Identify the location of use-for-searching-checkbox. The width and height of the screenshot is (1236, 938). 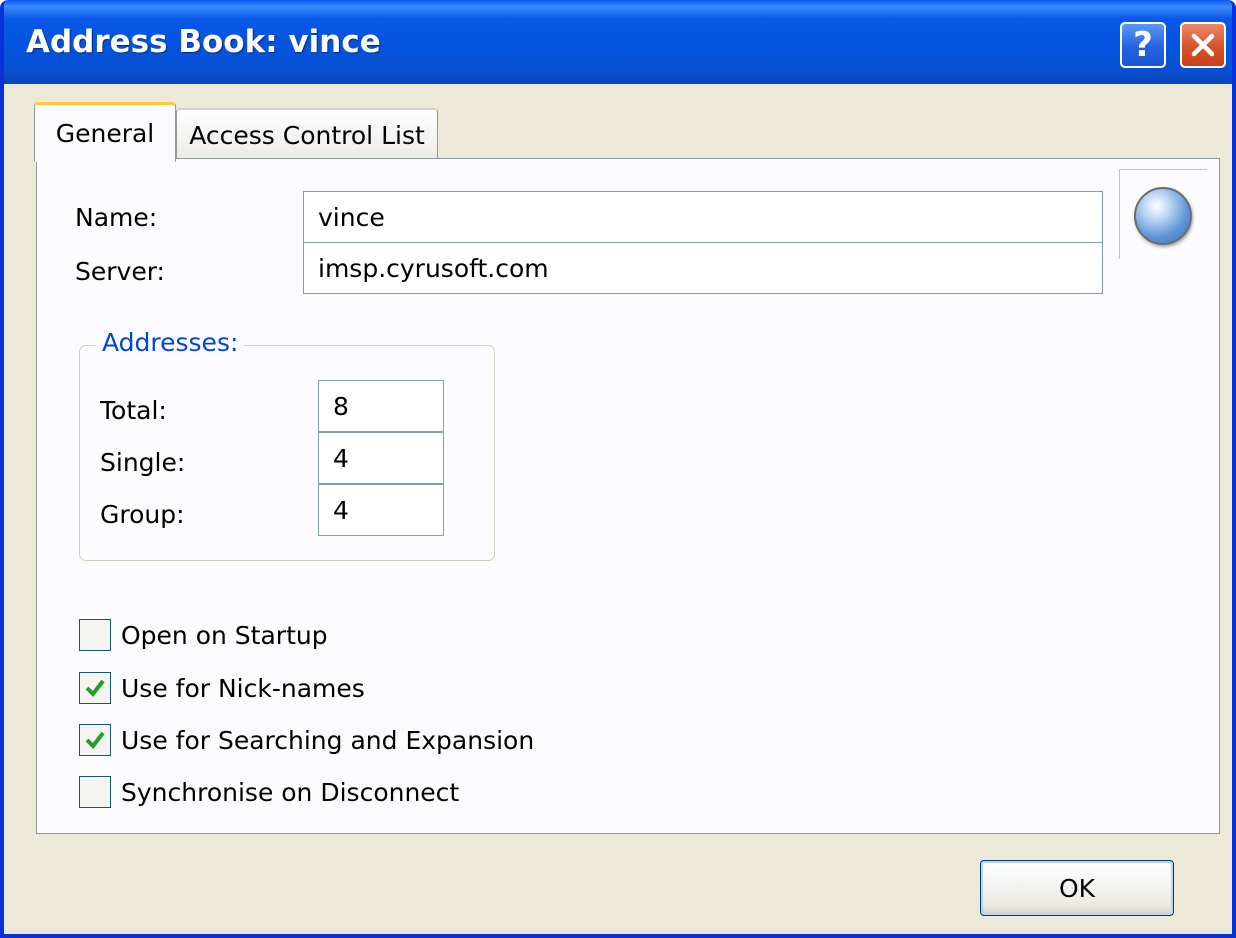
(95, 740).